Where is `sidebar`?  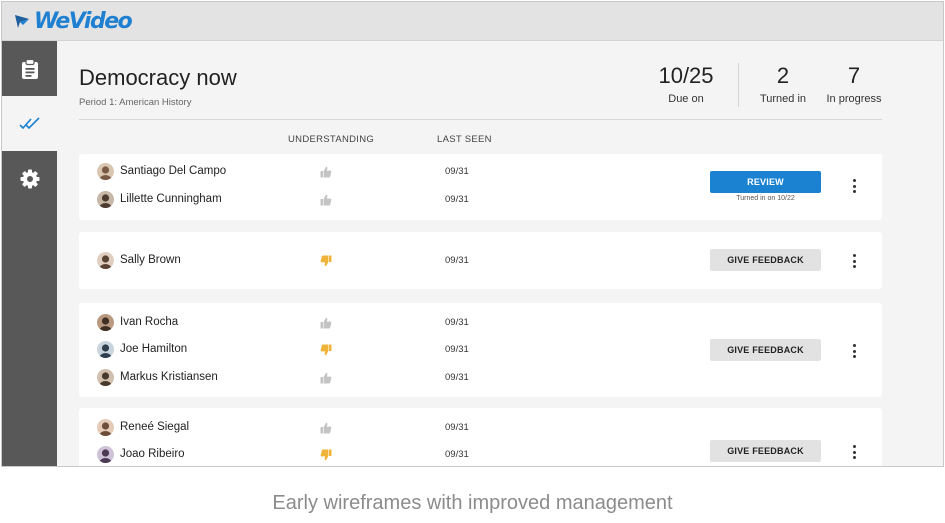
sidebar is located at coordinates (29, 253).